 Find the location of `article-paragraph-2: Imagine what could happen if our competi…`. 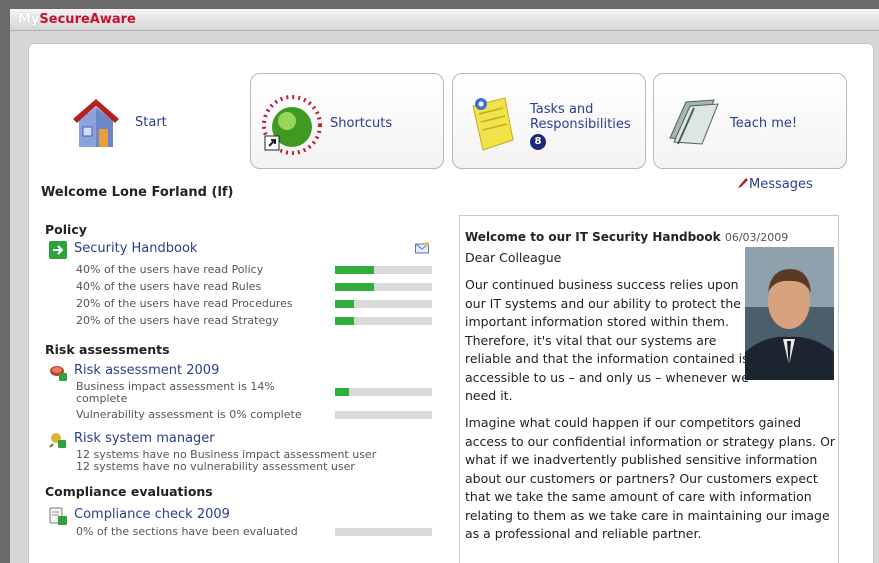

article-paragraph-2: Imagine what could happen if our competi… is located at coordinates (650, 478).